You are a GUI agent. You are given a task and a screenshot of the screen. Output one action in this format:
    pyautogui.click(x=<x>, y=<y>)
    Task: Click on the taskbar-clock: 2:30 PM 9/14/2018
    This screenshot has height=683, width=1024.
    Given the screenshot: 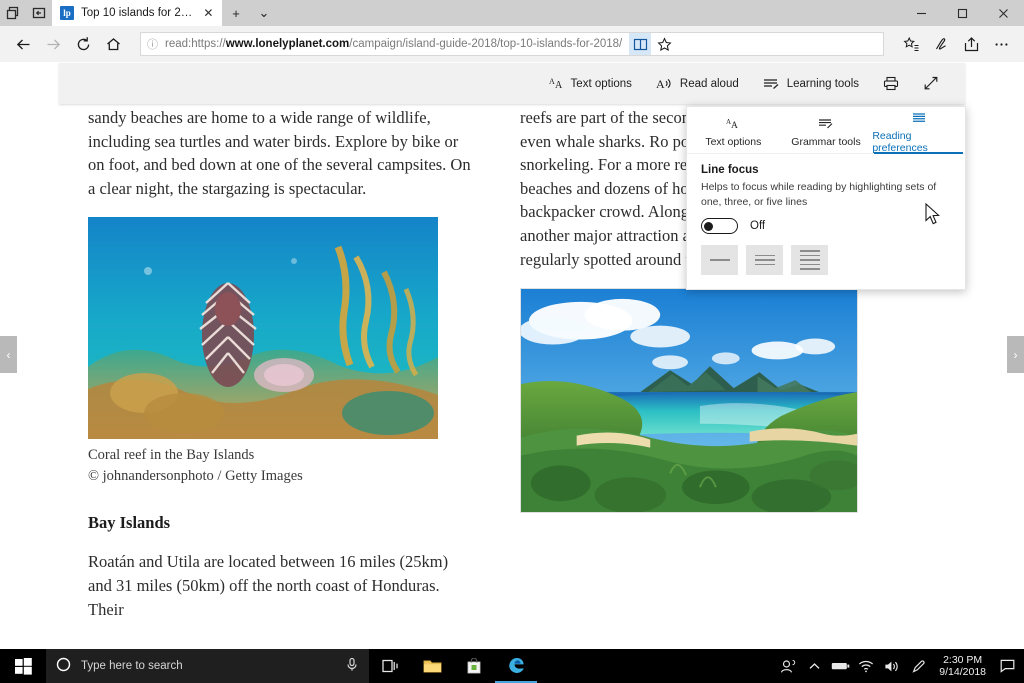 What is the action you would take?
    pyautogui.click(x=962, y=666)
    